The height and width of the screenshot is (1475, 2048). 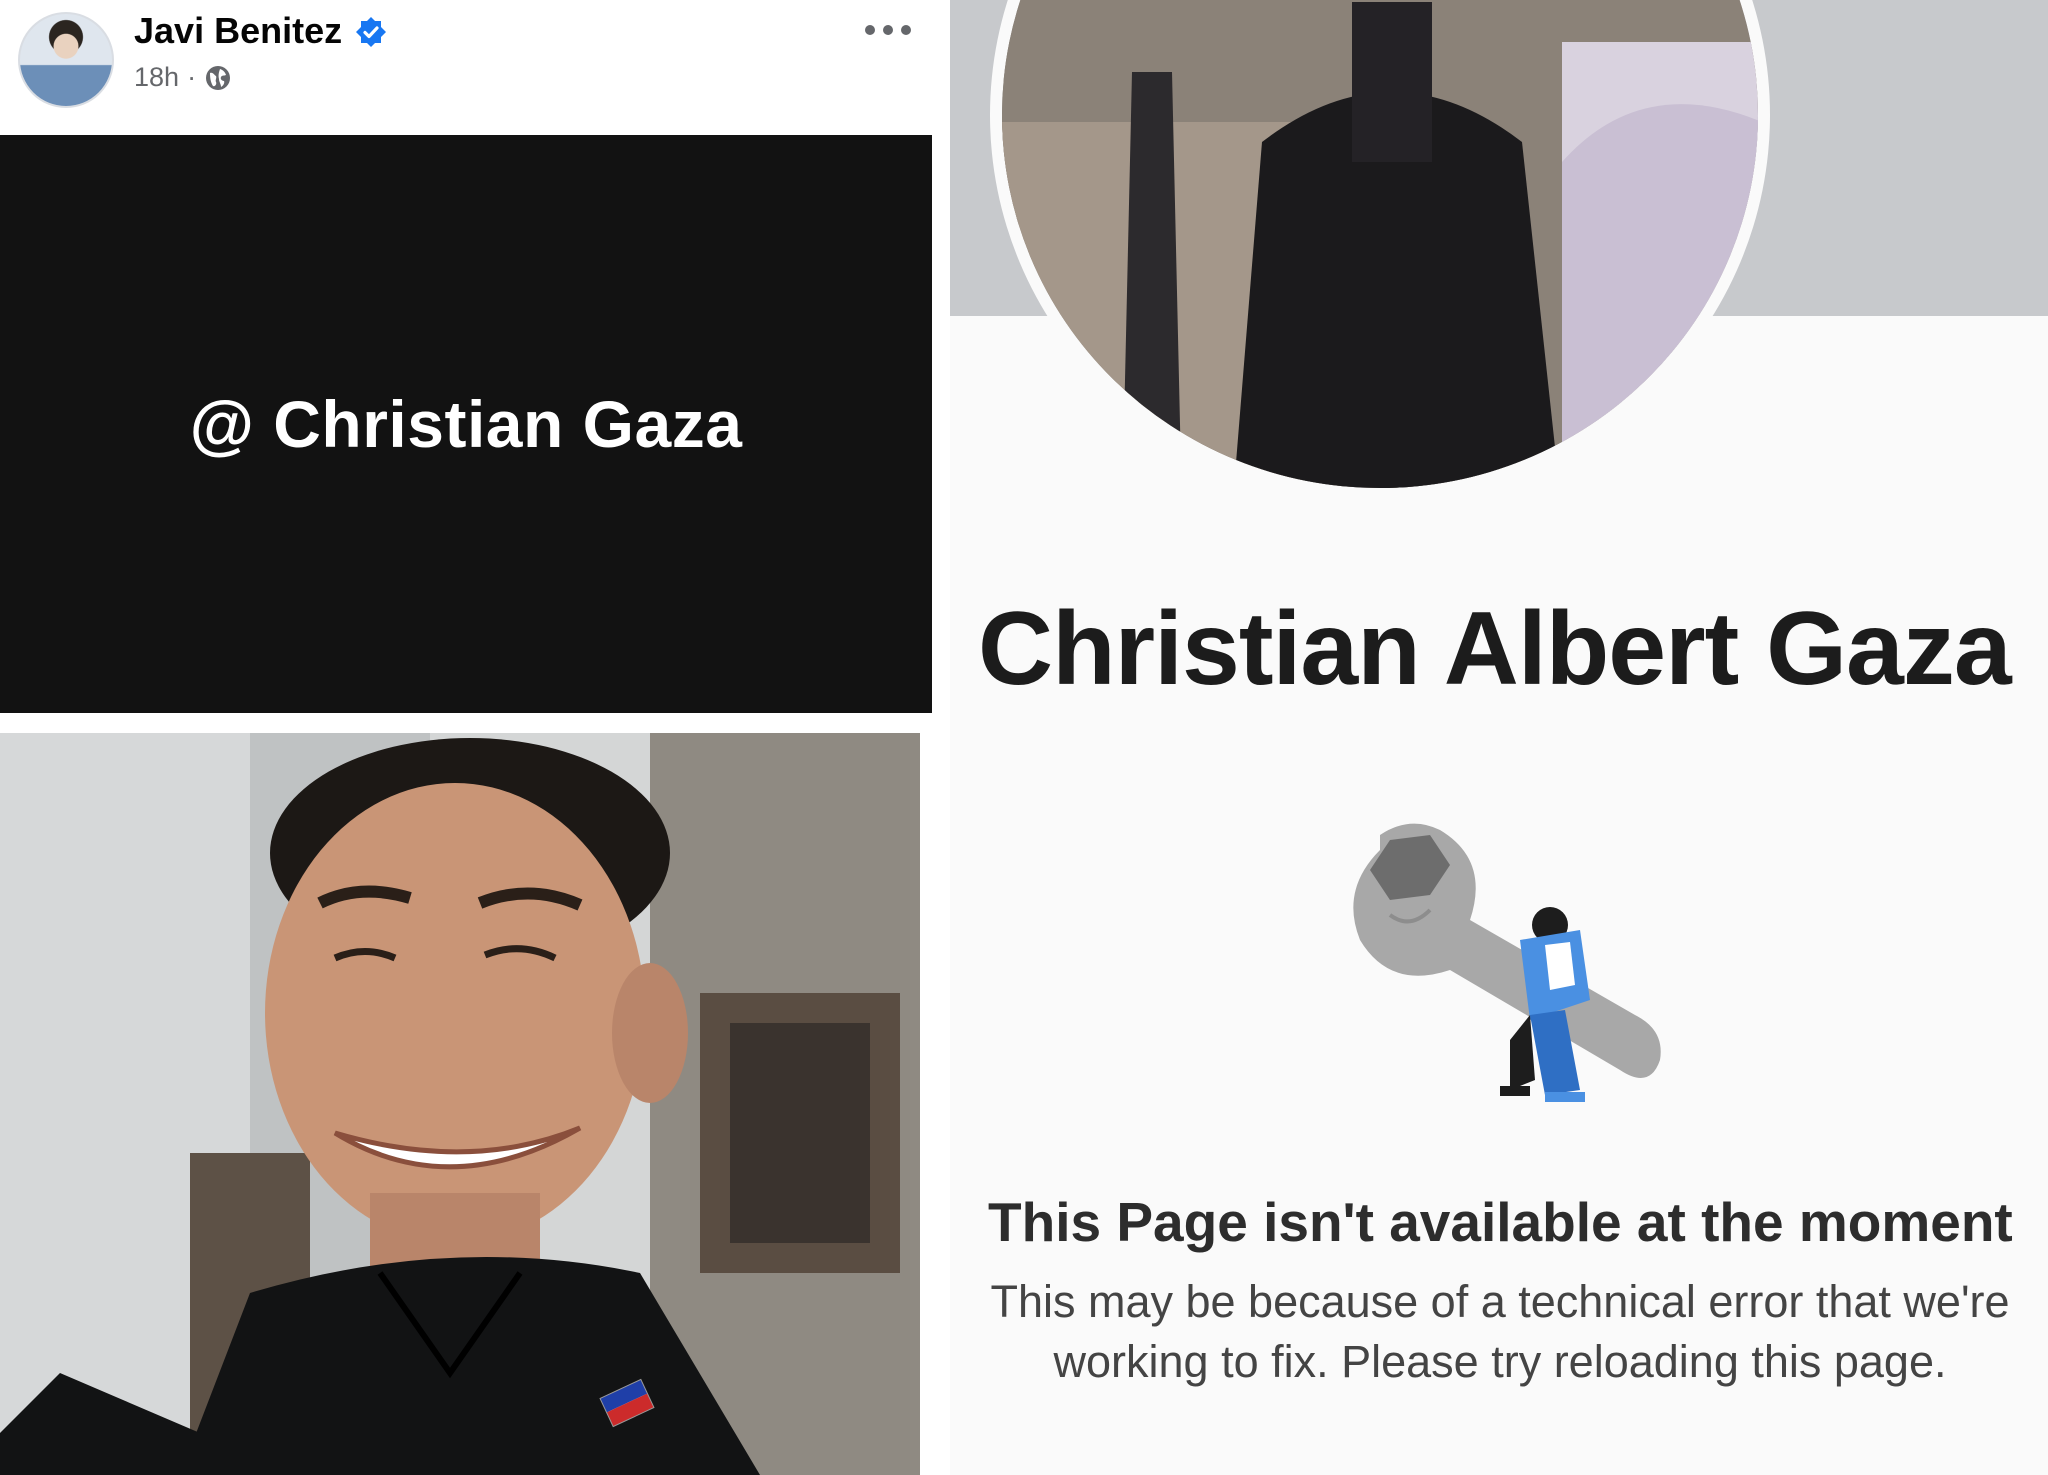 I want to click on verified-badge-icon, so click(x=371, y=32).